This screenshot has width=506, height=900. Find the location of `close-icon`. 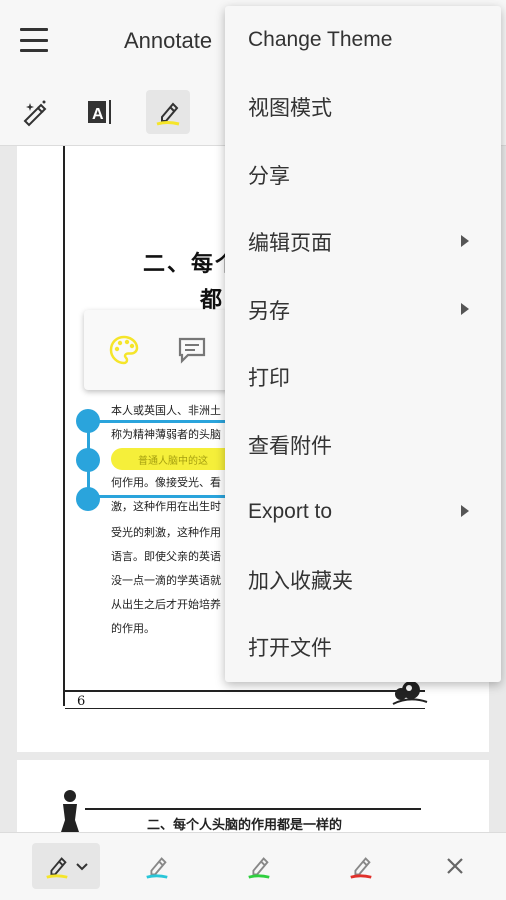

close-icon is located at coordinates (455, 866).